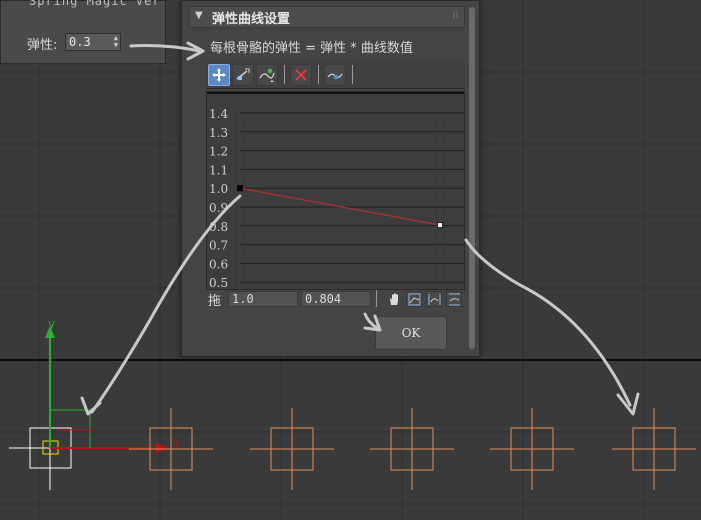 The image size is (701, 520). What do you see at coordinates (240, 188) in the screenshot?
I see `curve-start-point` at bounding box center [240, 188].